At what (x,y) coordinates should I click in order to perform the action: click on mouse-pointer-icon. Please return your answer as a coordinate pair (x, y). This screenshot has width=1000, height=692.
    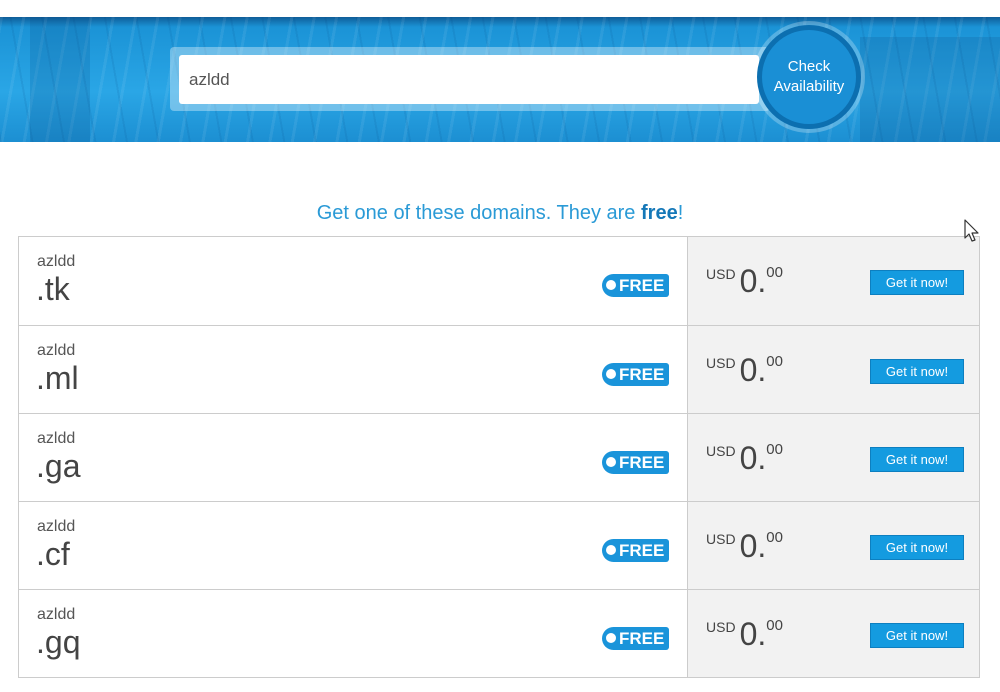
    Looking at the image, I should click on (971, 230).